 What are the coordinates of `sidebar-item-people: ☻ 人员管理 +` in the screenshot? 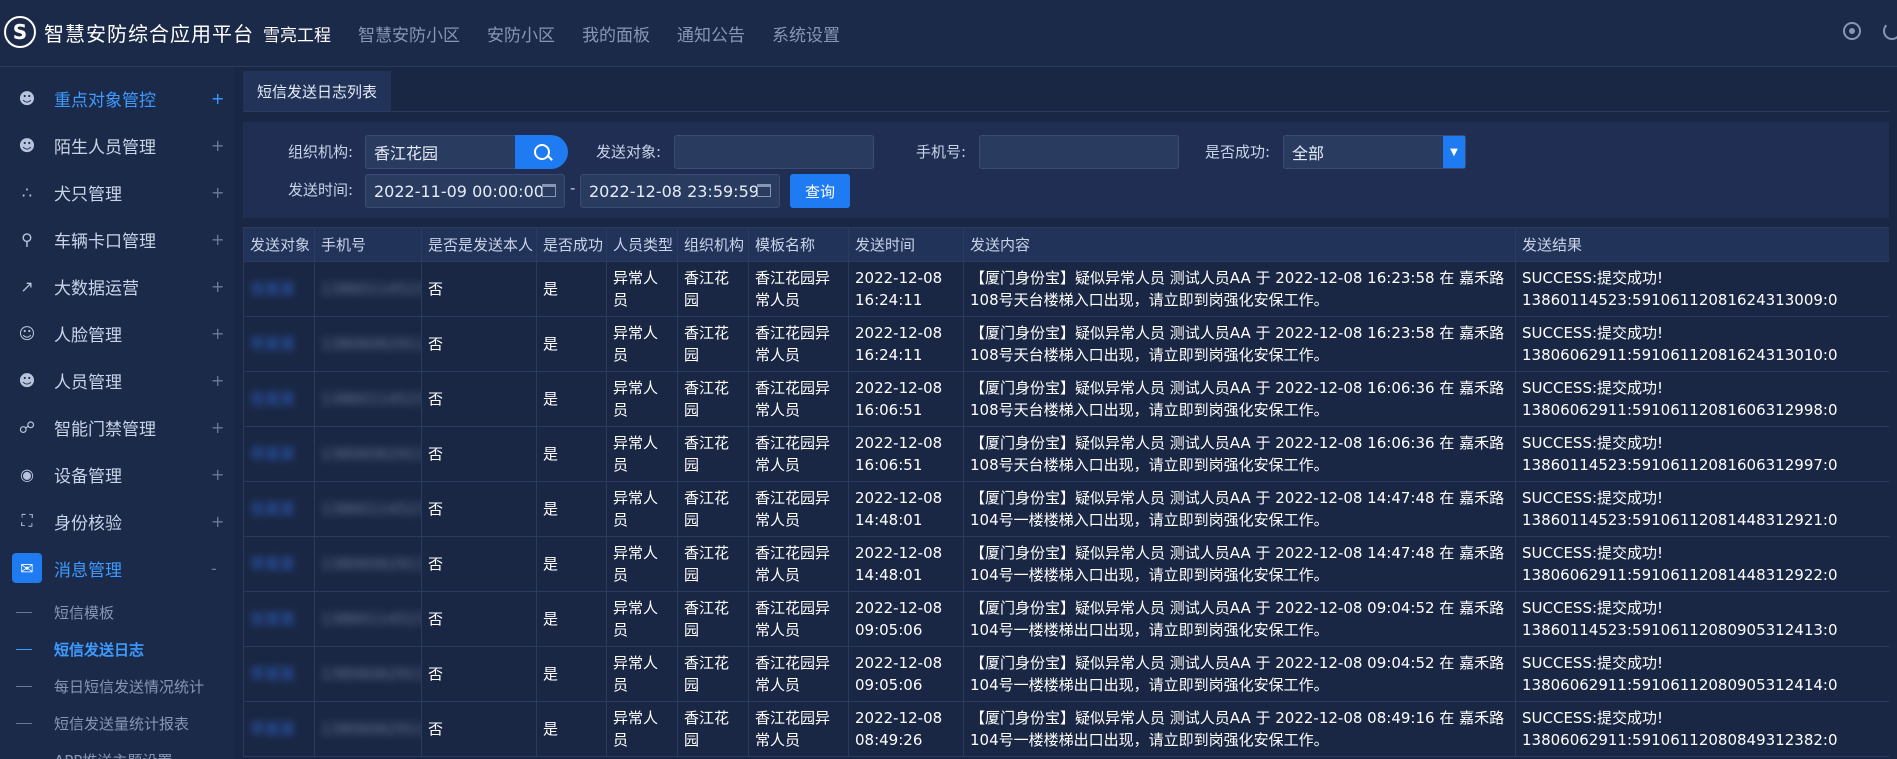 It's located at (117, 380).